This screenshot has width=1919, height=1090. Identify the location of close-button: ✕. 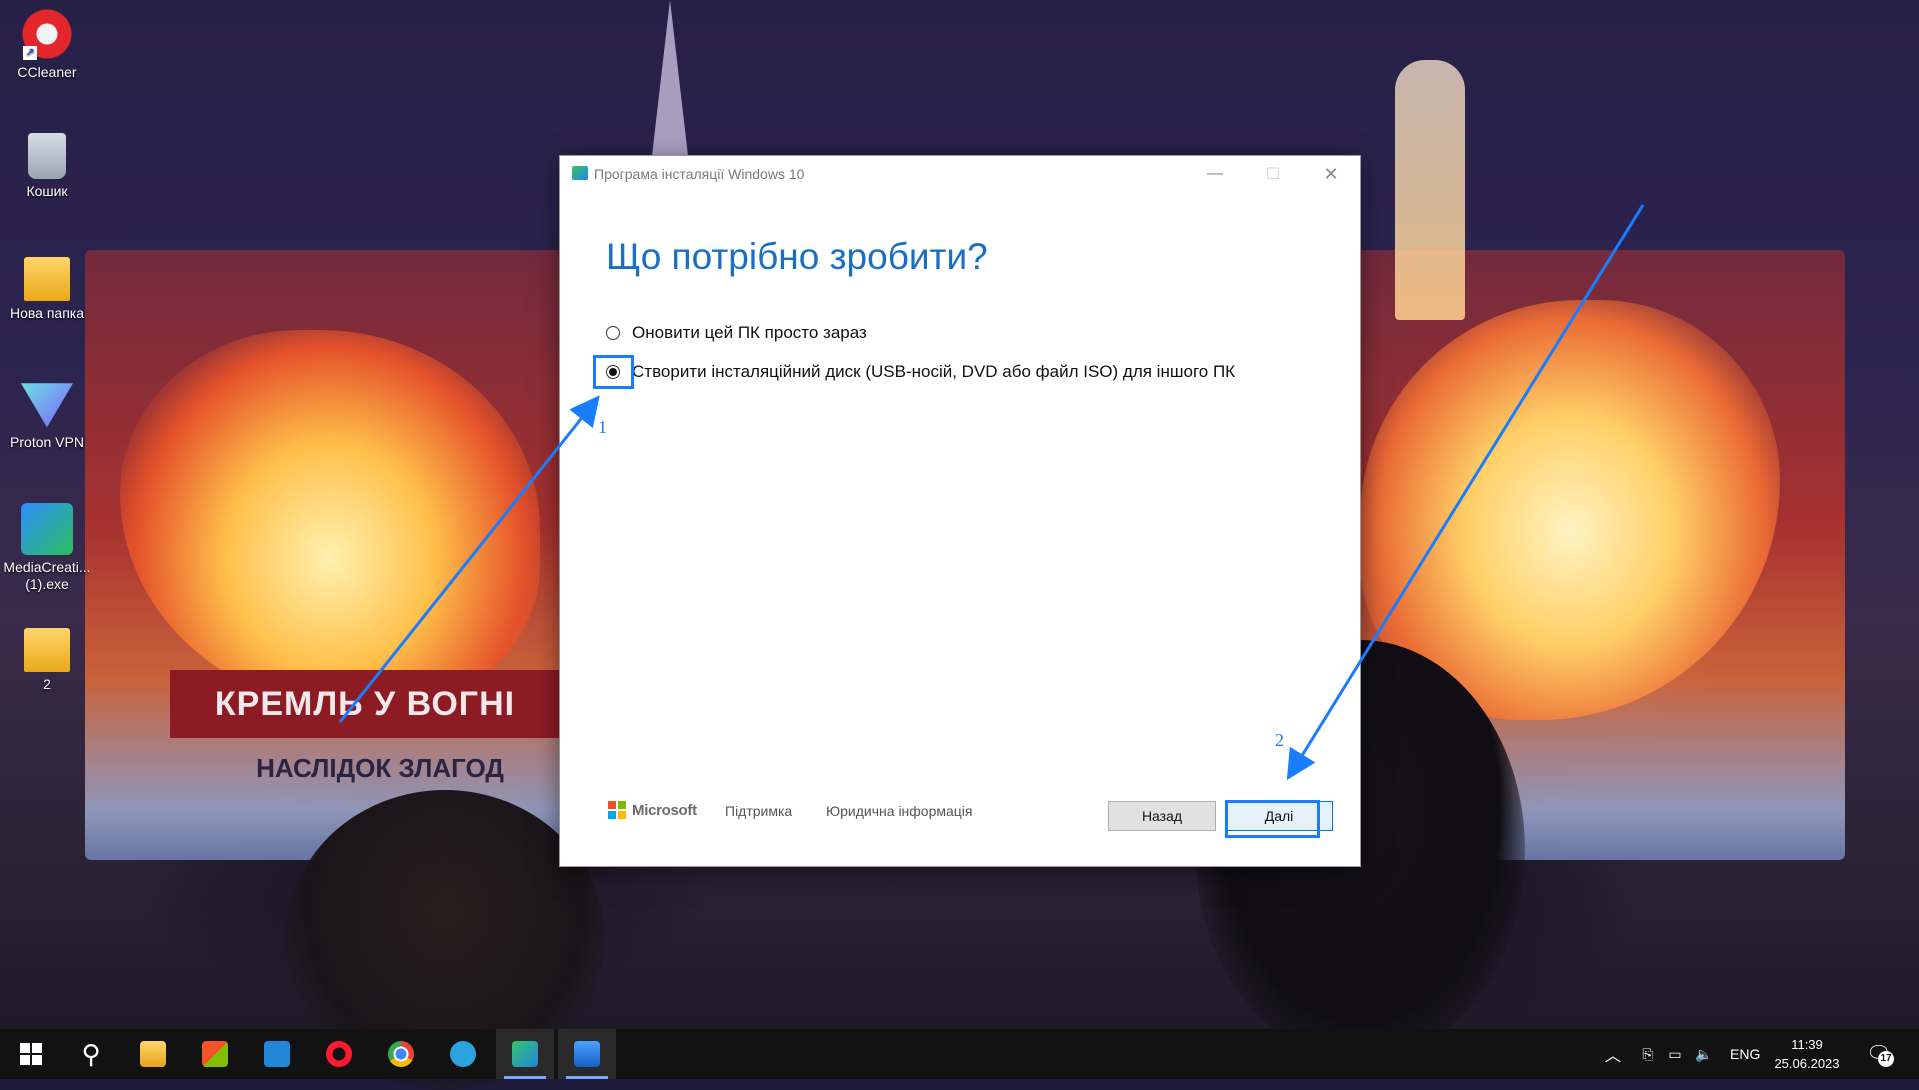
(1331, 174).